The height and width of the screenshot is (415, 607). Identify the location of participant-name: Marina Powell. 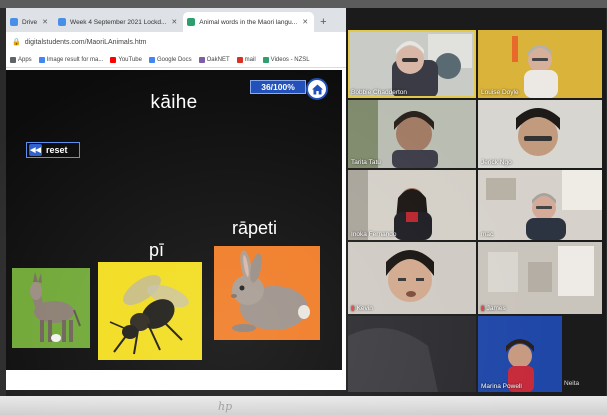
(501, 386).